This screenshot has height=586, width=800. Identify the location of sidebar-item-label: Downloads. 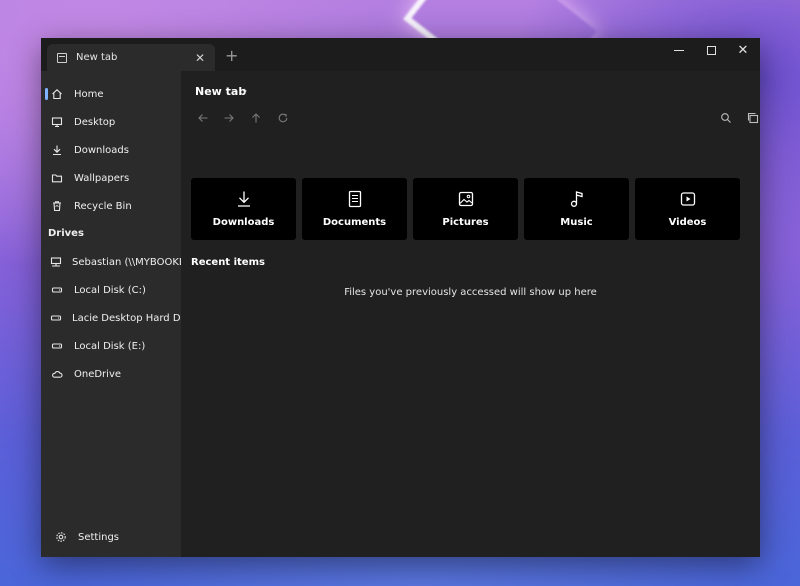
(101, 150).